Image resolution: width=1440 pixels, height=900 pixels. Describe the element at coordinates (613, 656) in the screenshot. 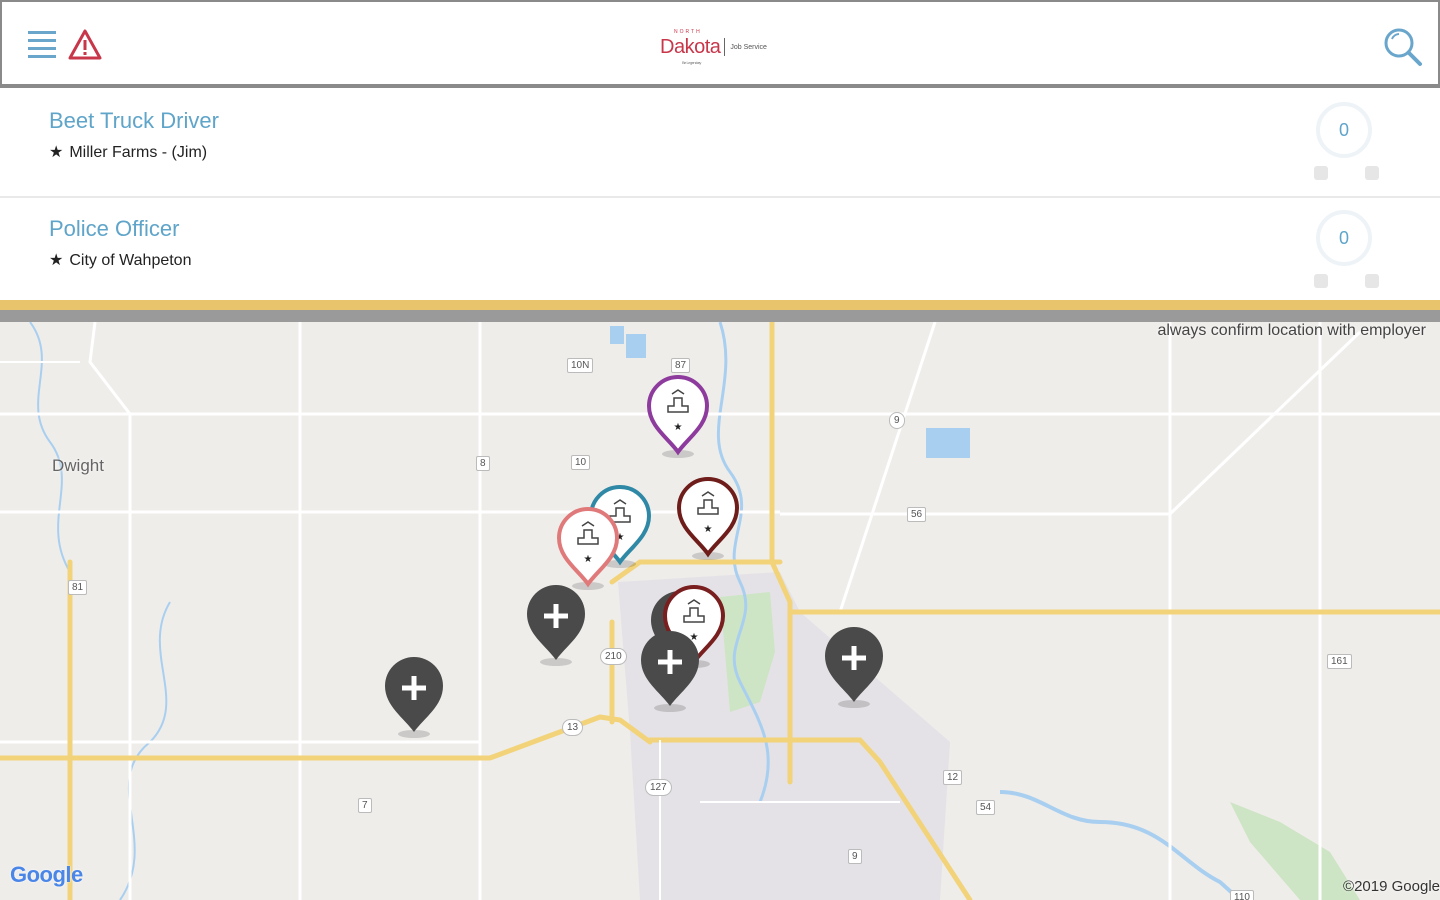

I see `route-shield: 210` at that location.